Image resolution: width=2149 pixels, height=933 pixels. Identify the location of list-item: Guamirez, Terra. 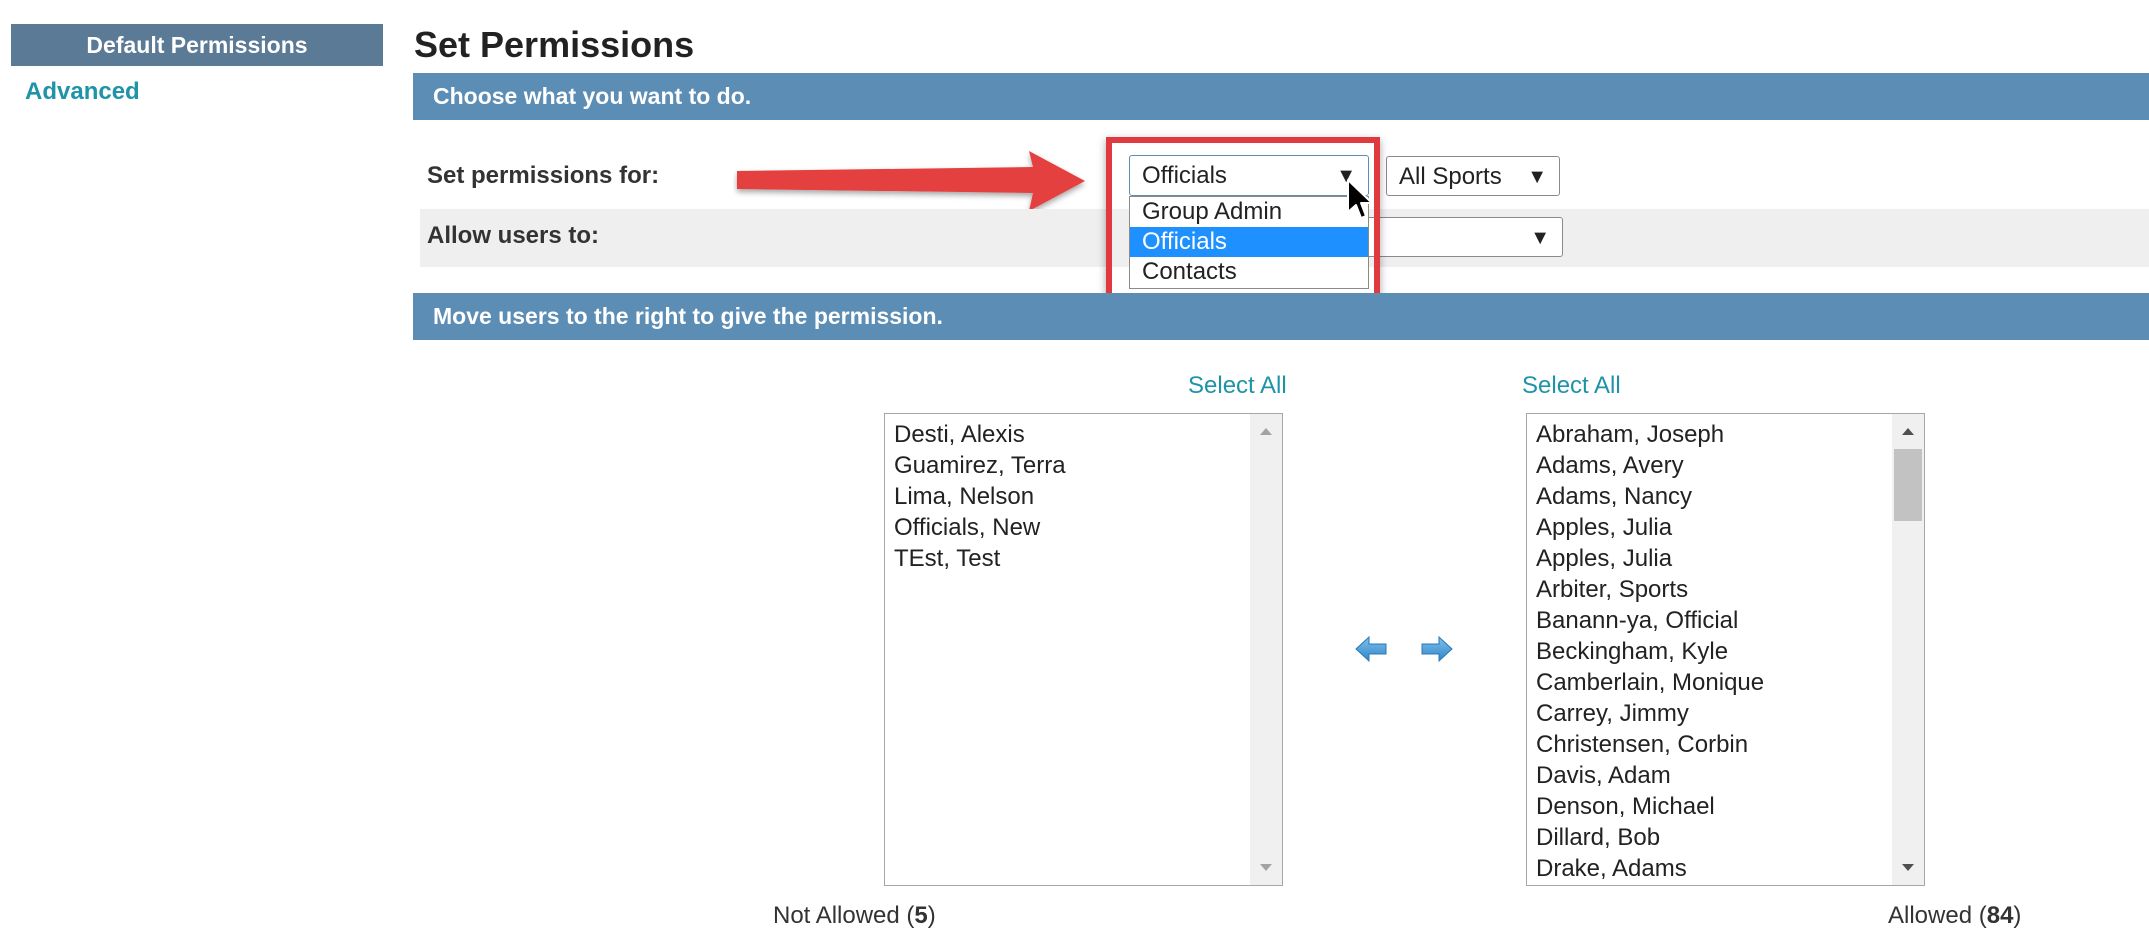
(1083, 465).